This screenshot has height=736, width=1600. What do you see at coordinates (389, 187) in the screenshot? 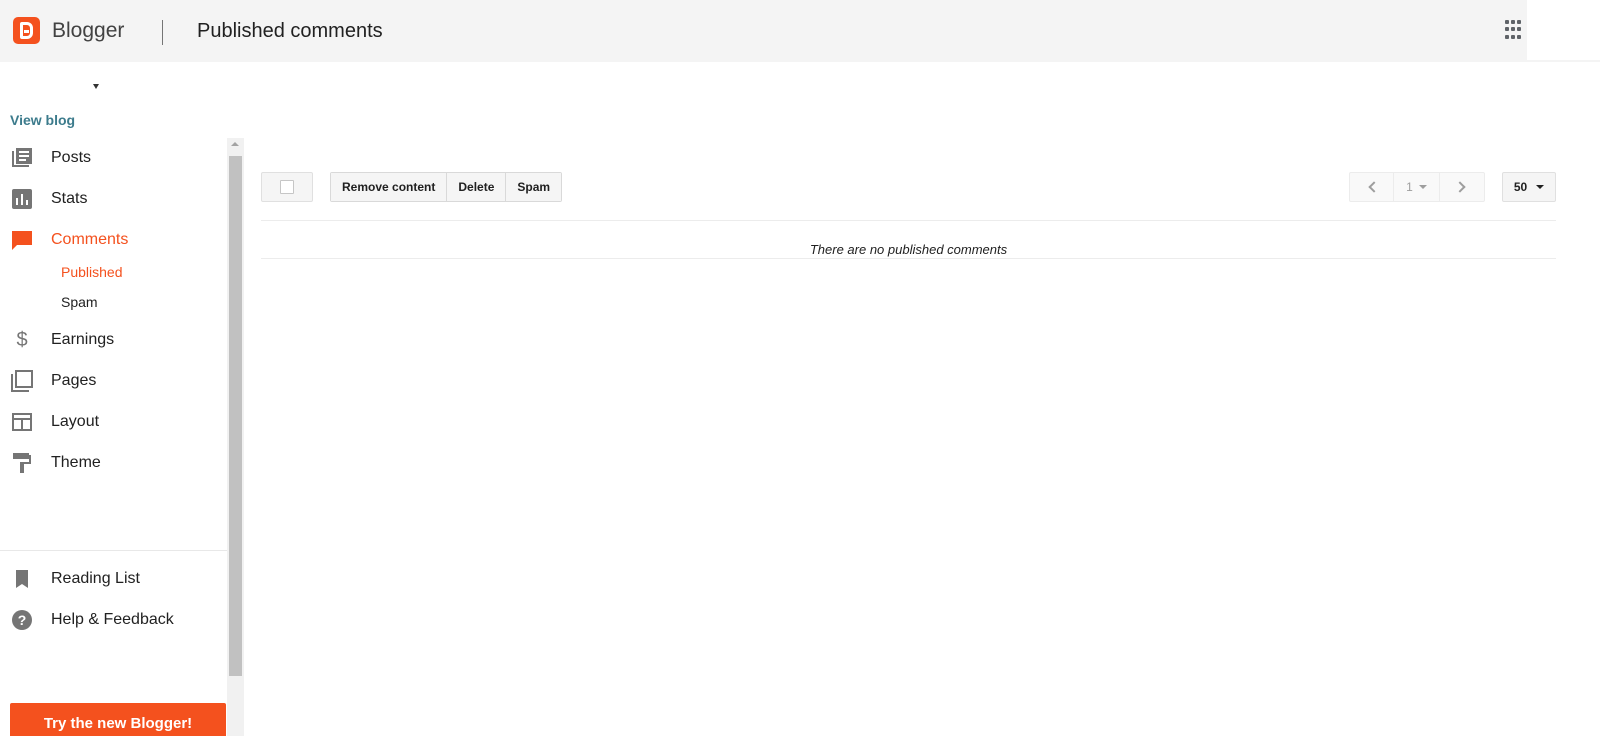
I see `remove-content-button: Remove content` at bounding box center [389, 187].